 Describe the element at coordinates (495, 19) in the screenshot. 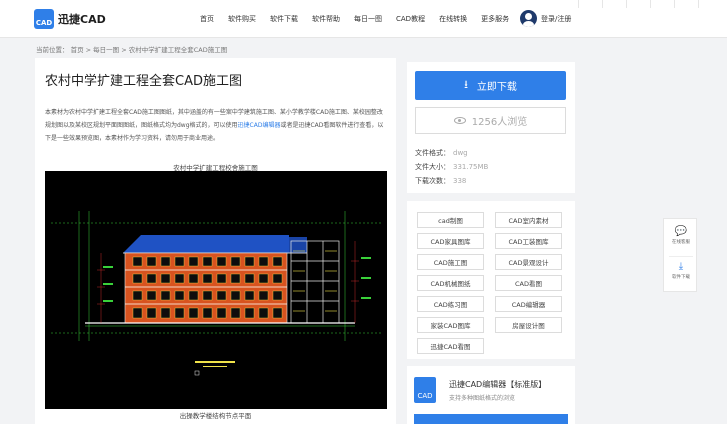

I see `nav-more: 更多服务` at that location.